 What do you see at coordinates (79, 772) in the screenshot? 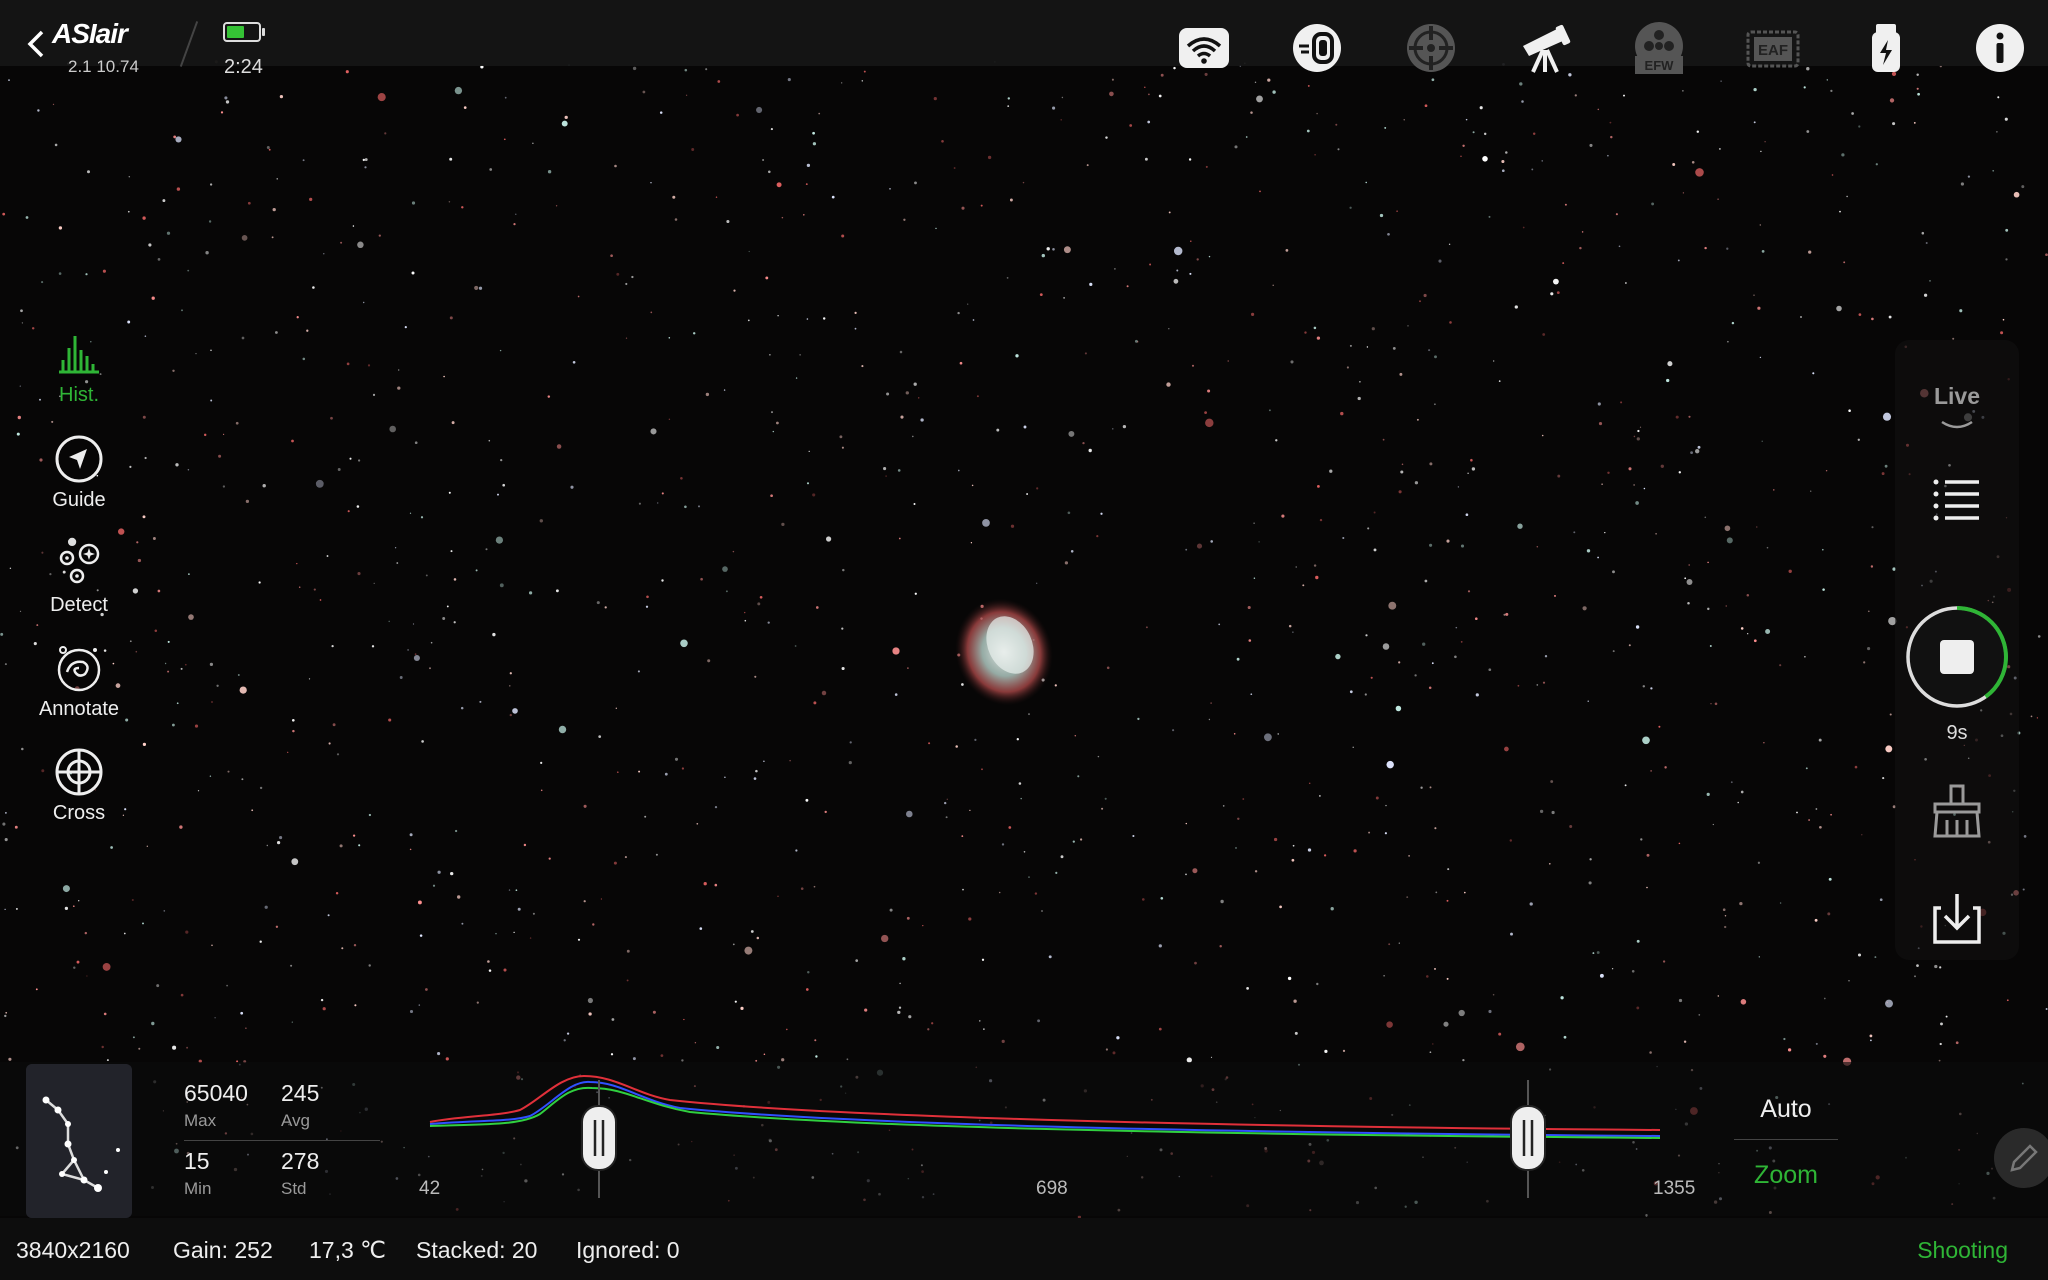
I see `crosshair-icon` at bounding box center [79, 772].